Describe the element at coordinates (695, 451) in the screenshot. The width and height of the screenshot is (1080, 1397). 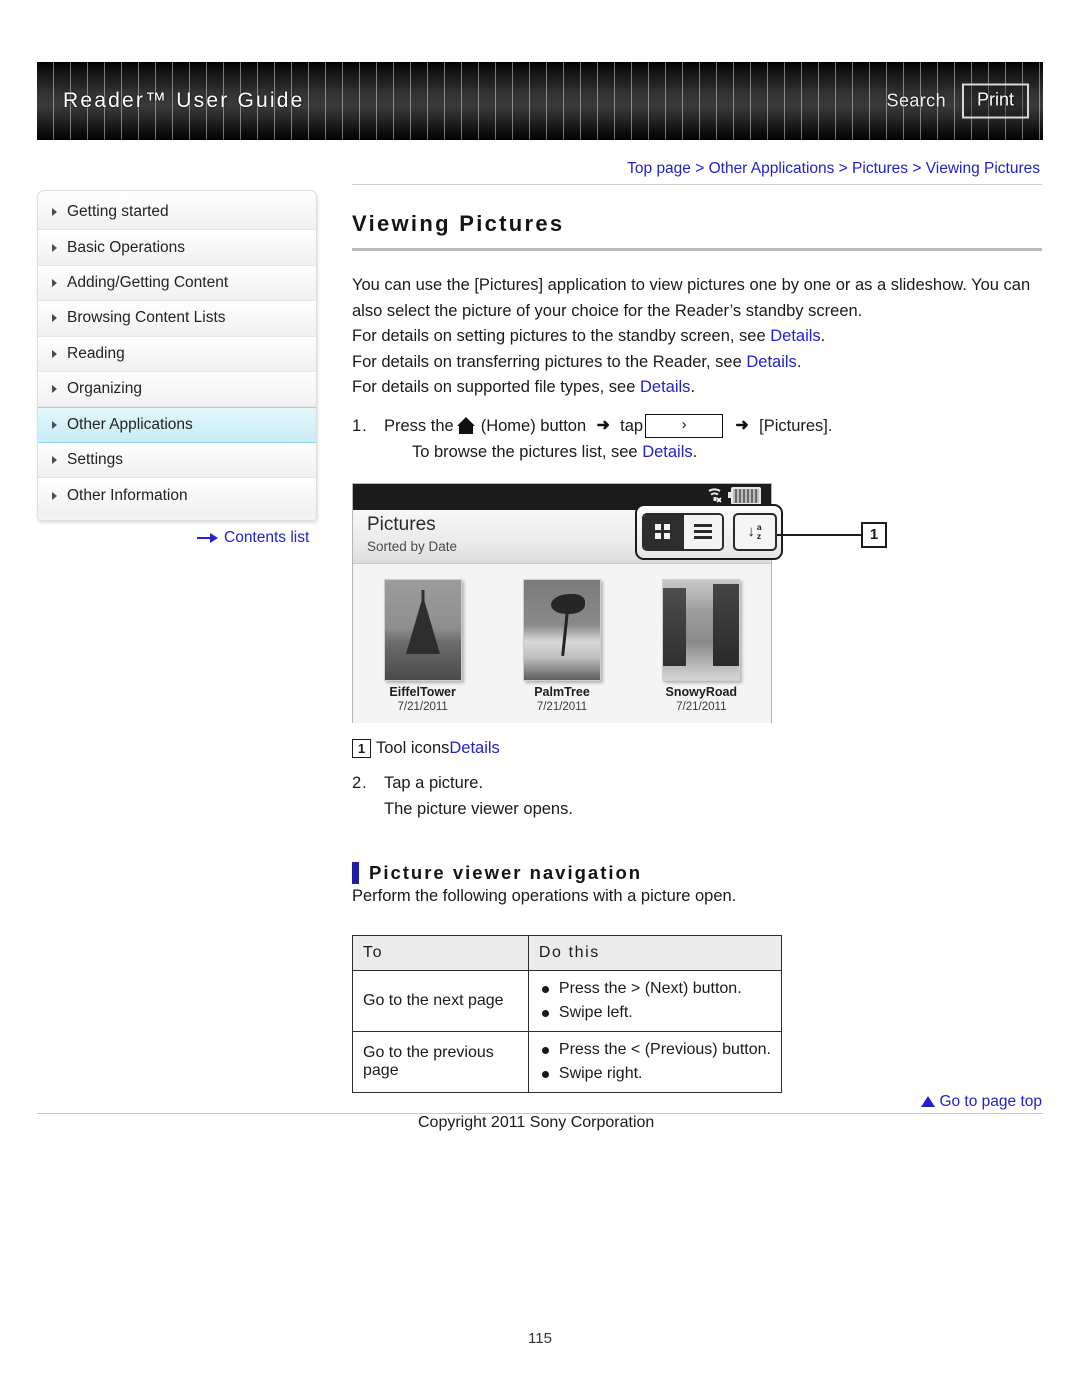
I see `step1-subtext-tail: .` at that location.